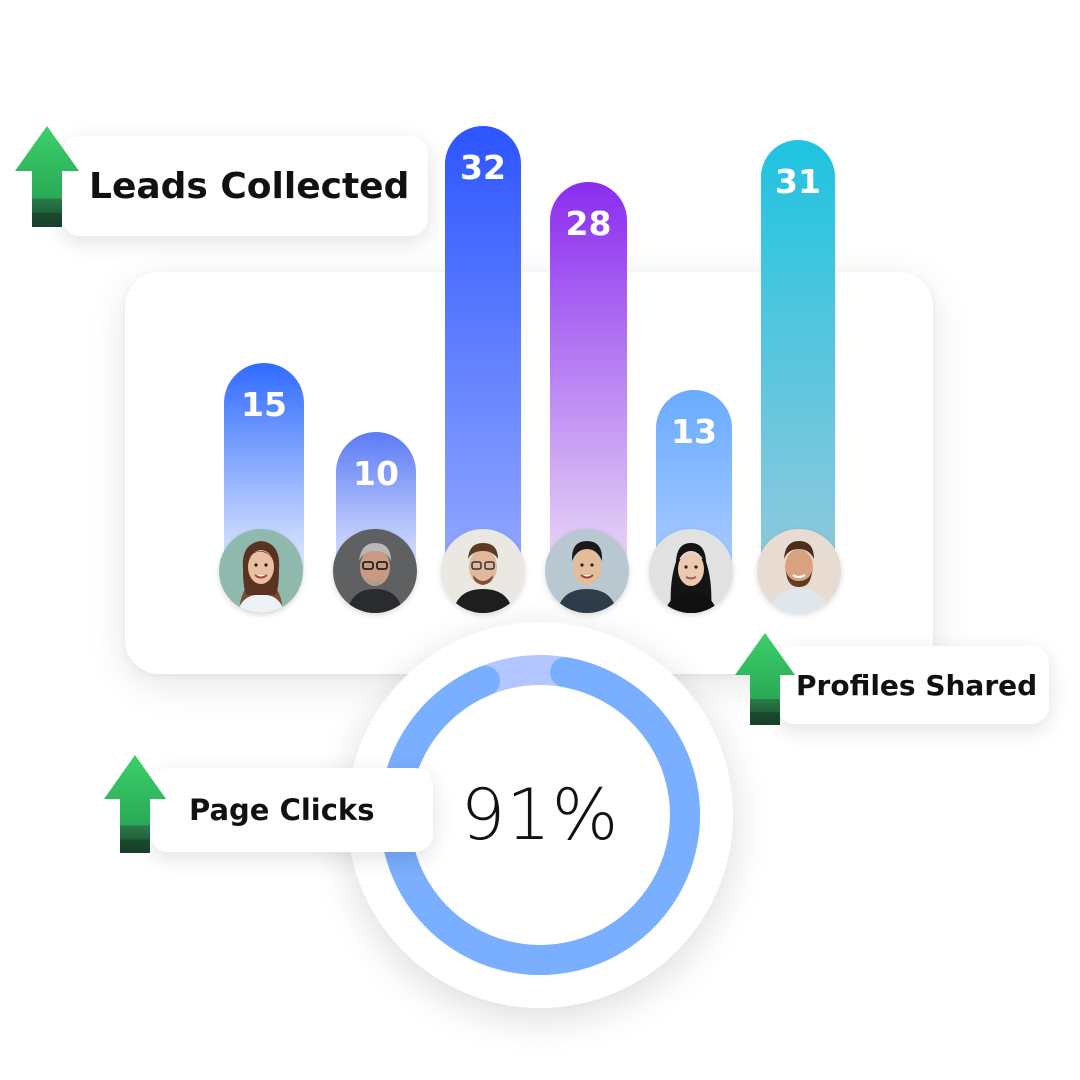 Image resolution: width=1080 pixels, height=1080 pixels. I want to click on leads-collected-label: Leads Collected, so click(249, 186).